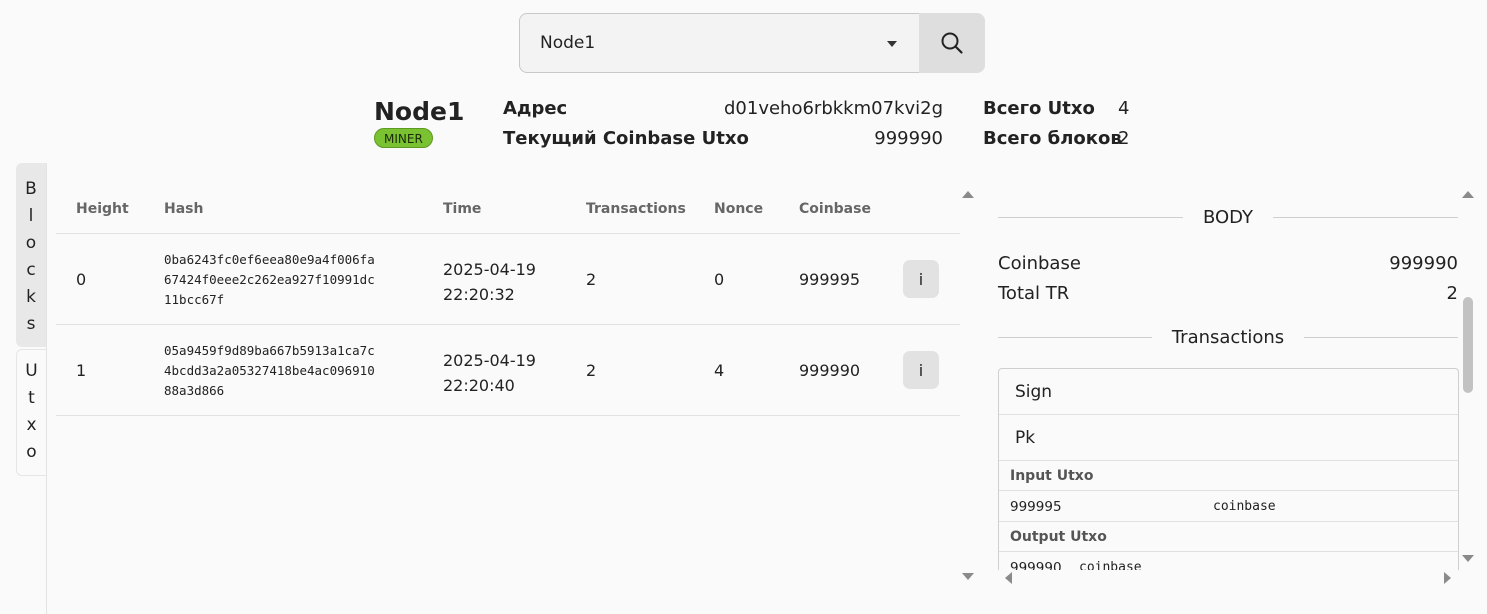 The height and width of the screenshot is (614, 1487). What do you see at coordinates (31, 216) in the screenshot?
I see `tab-letter: l` at bounding box center [31, 216].